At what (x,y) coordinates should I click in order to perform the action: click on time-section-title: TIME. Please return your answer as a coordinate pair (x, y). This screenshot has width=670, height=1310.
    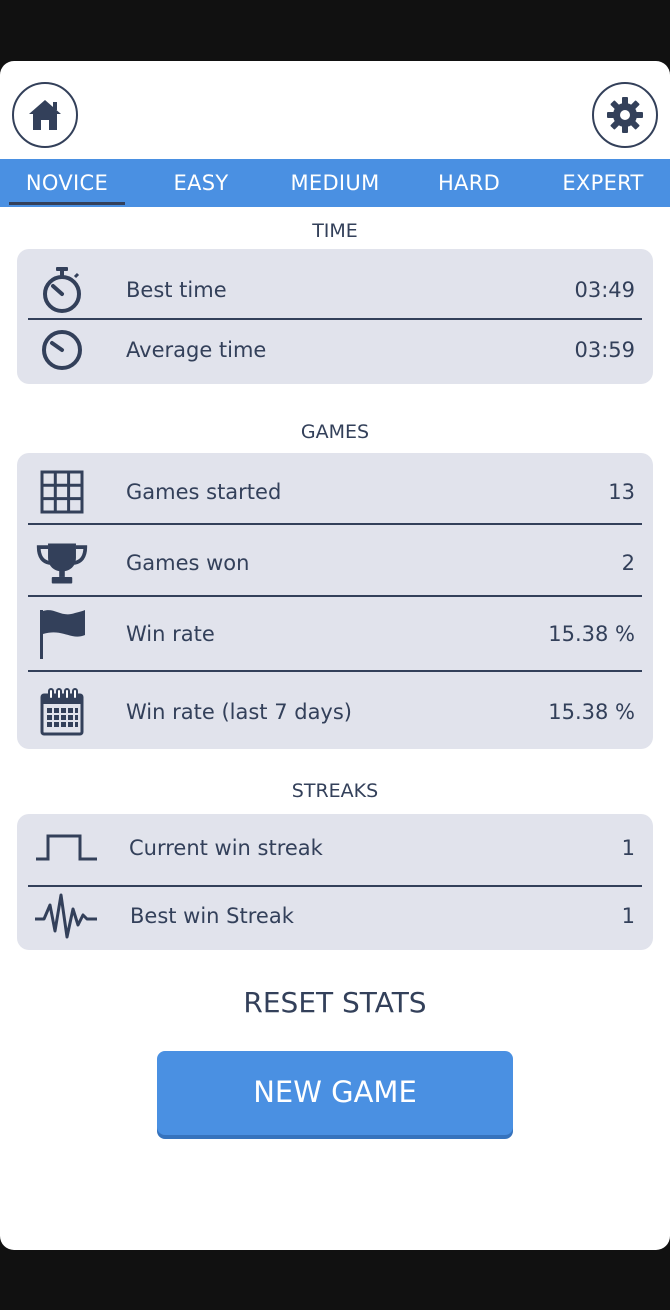
    Looking at the image, I should click on (335, 231).